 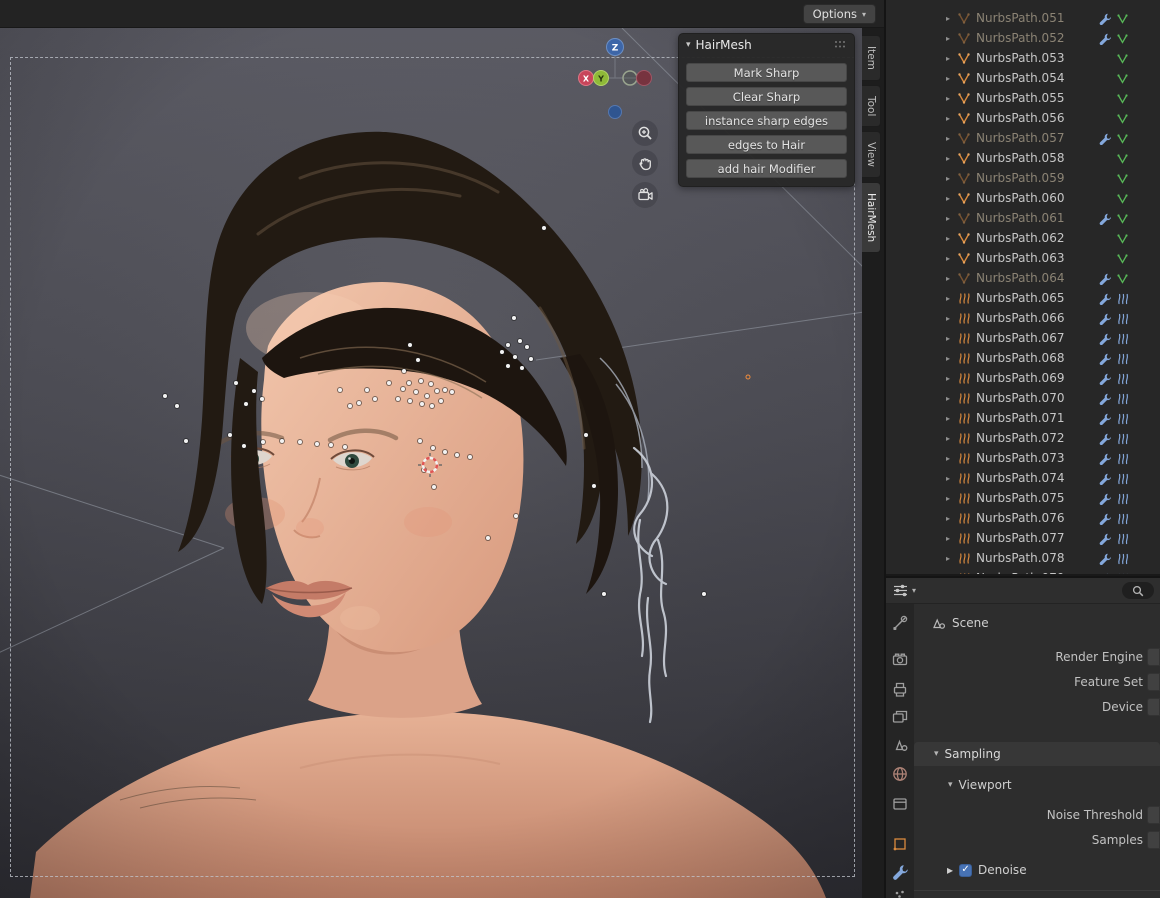 What do you see at coordinates (1036, 398) in the screenshot?
I see `object-name: NurbsPath.070` at bounding box center [1036, 398].